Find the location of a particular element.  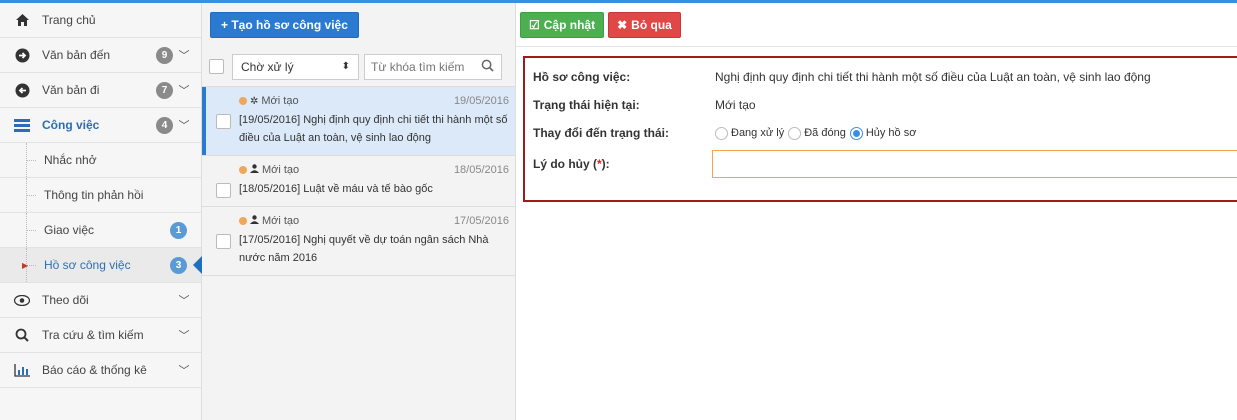

sidebar-subitem-label: Hồ sơ công việc is located at coordinates (87, 265).